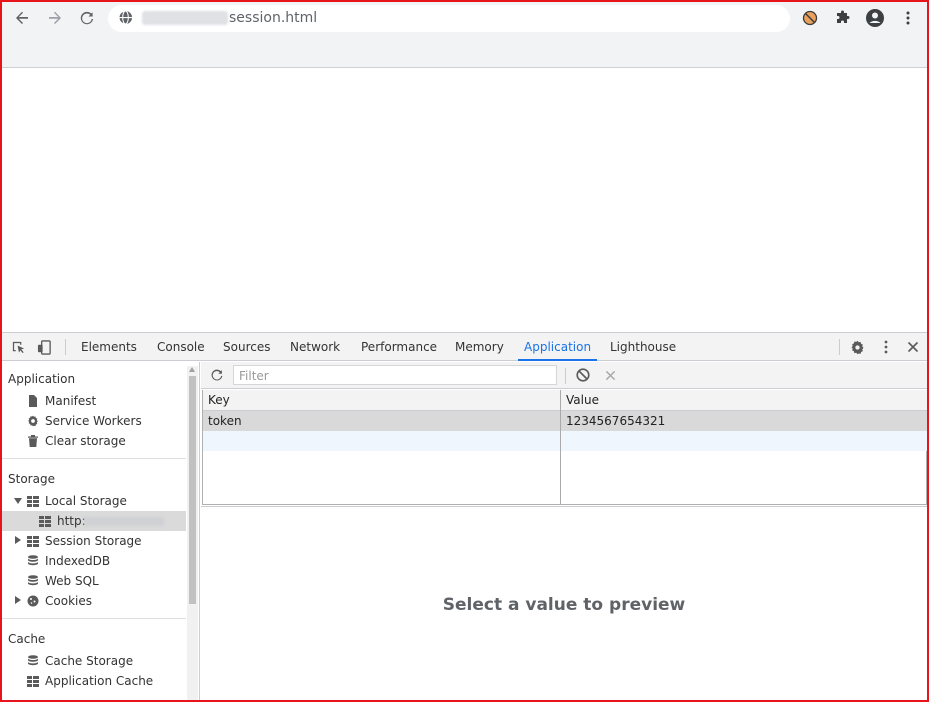 This screenshot has width=929, height=702. I want to click on sidebar-item-label: Clear storage, so click(85, 441).